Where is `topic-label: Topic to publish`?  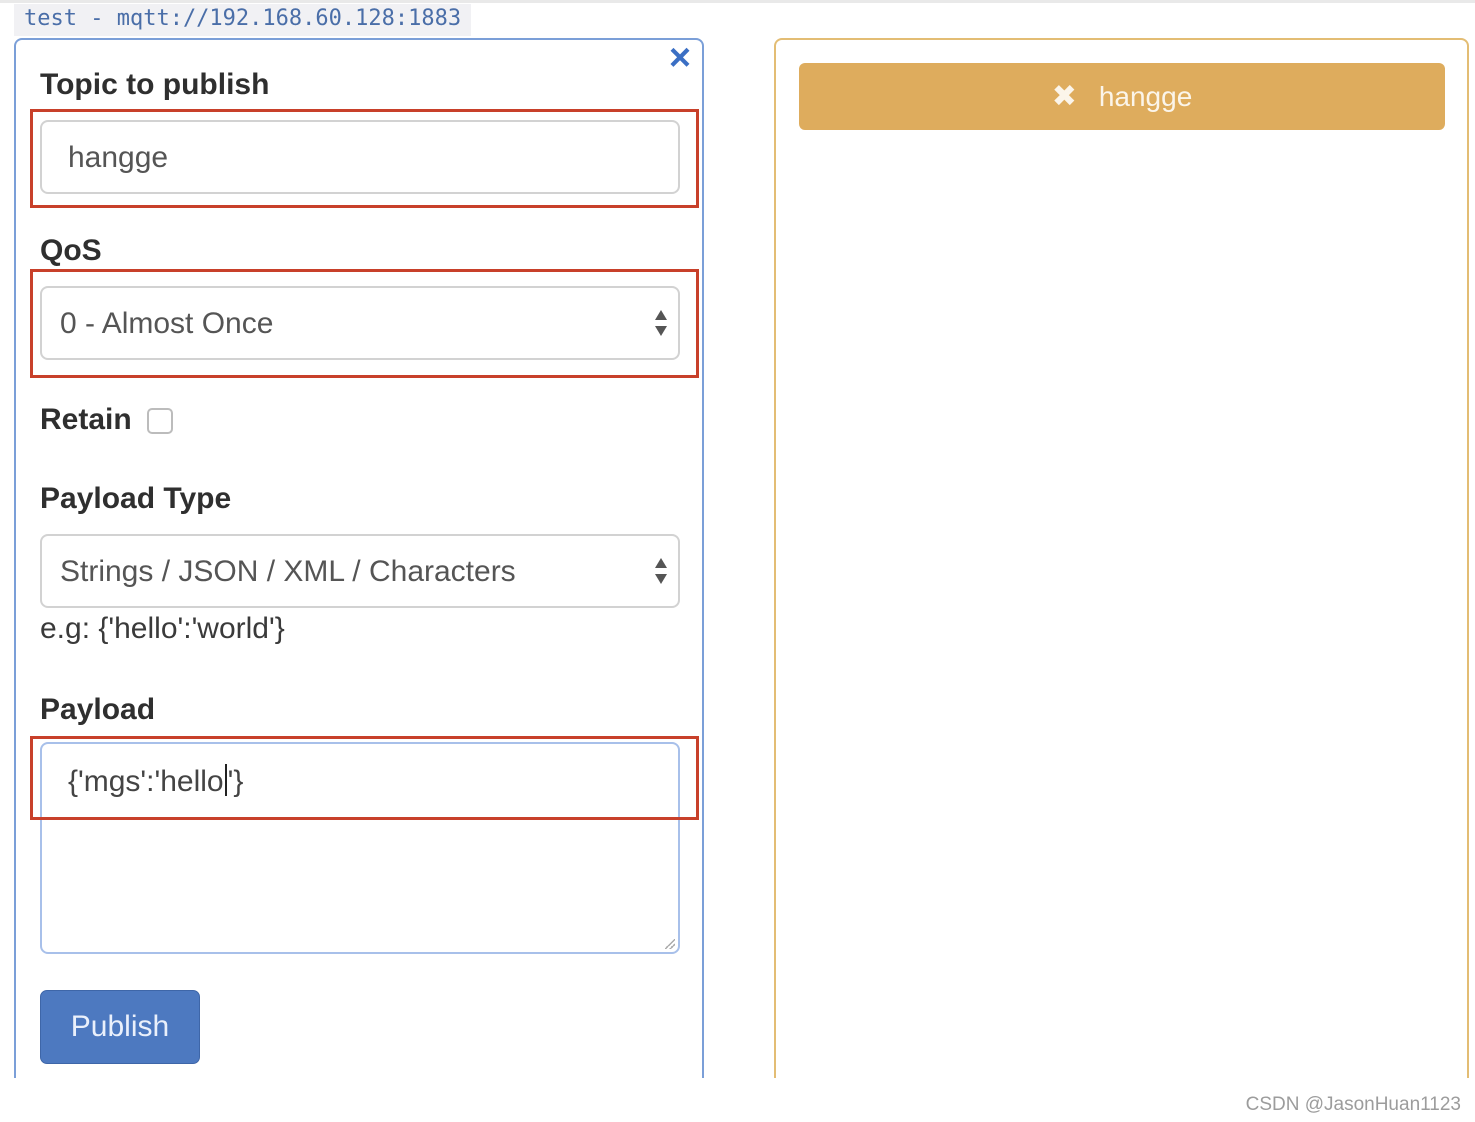
topic-label: Topic to publish is located at coordinates (155, 84).